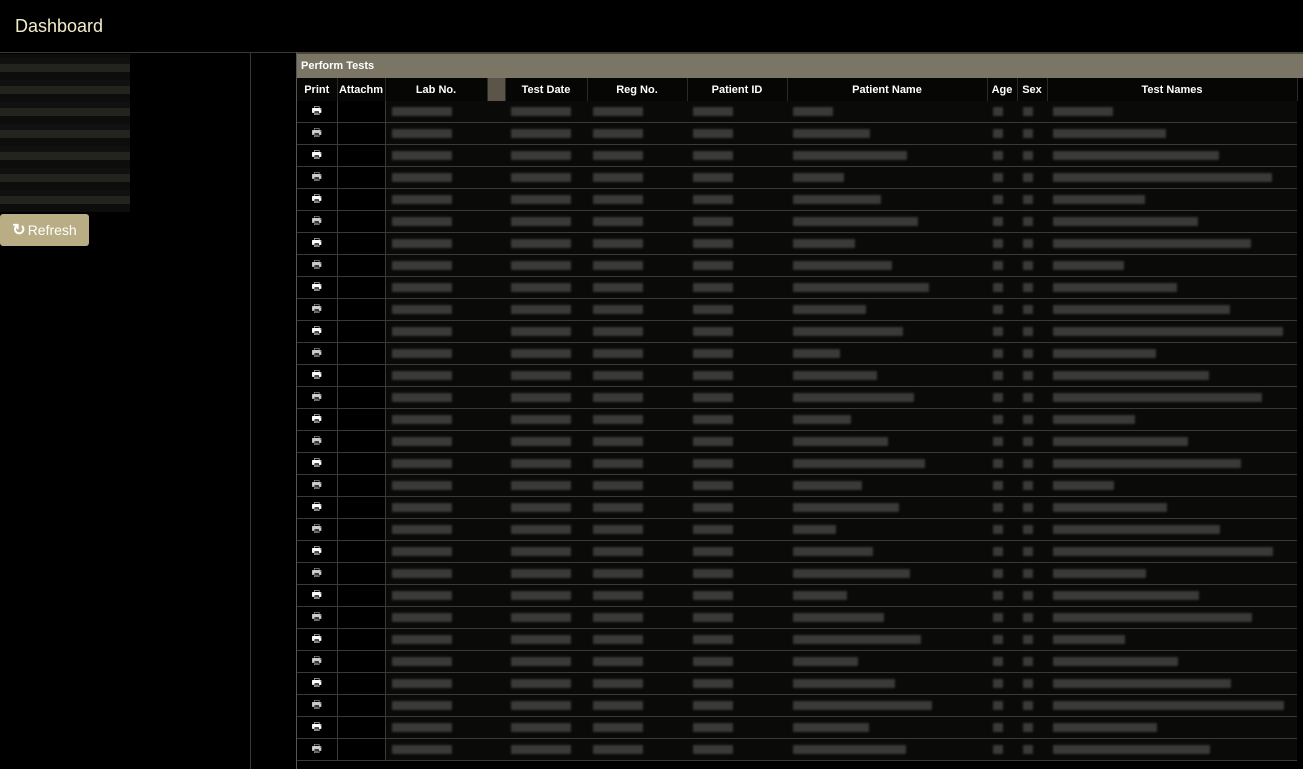 The height and width of the screenshot is (769, 1303). I want to click on column-header: Age, so click(1002, 89).